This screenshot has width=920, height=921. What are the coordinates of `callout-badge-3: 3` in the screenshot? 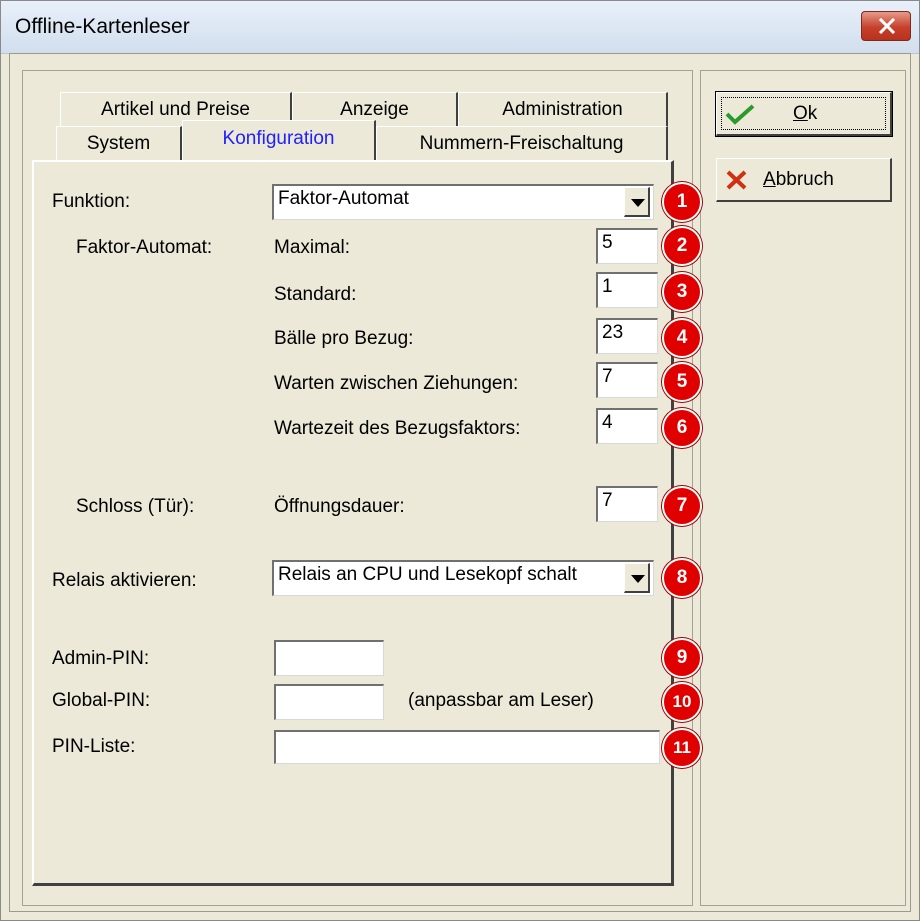 It's located at (682, 292).